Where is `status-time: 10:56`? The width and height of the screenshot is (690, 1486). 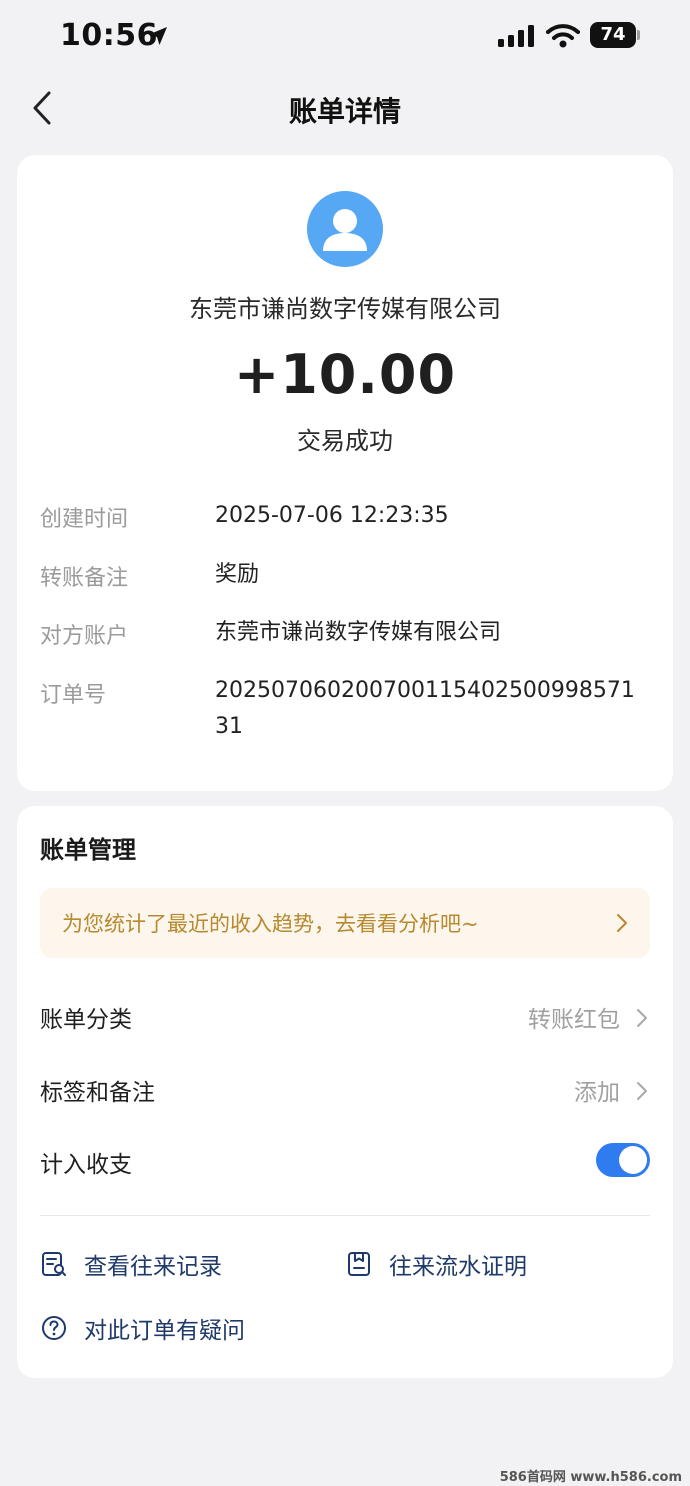
status-time: 10:56 is located at coordinates (109, 35).